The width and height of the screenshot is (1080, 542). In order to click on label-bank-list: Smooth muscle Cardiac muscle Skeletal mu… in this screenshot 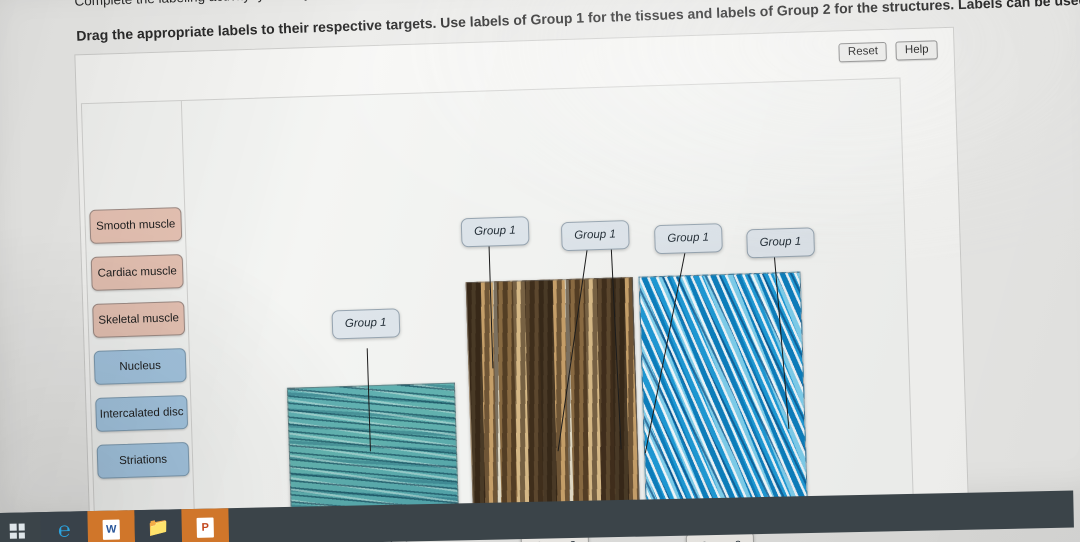, I will do `click(139, 343)`.